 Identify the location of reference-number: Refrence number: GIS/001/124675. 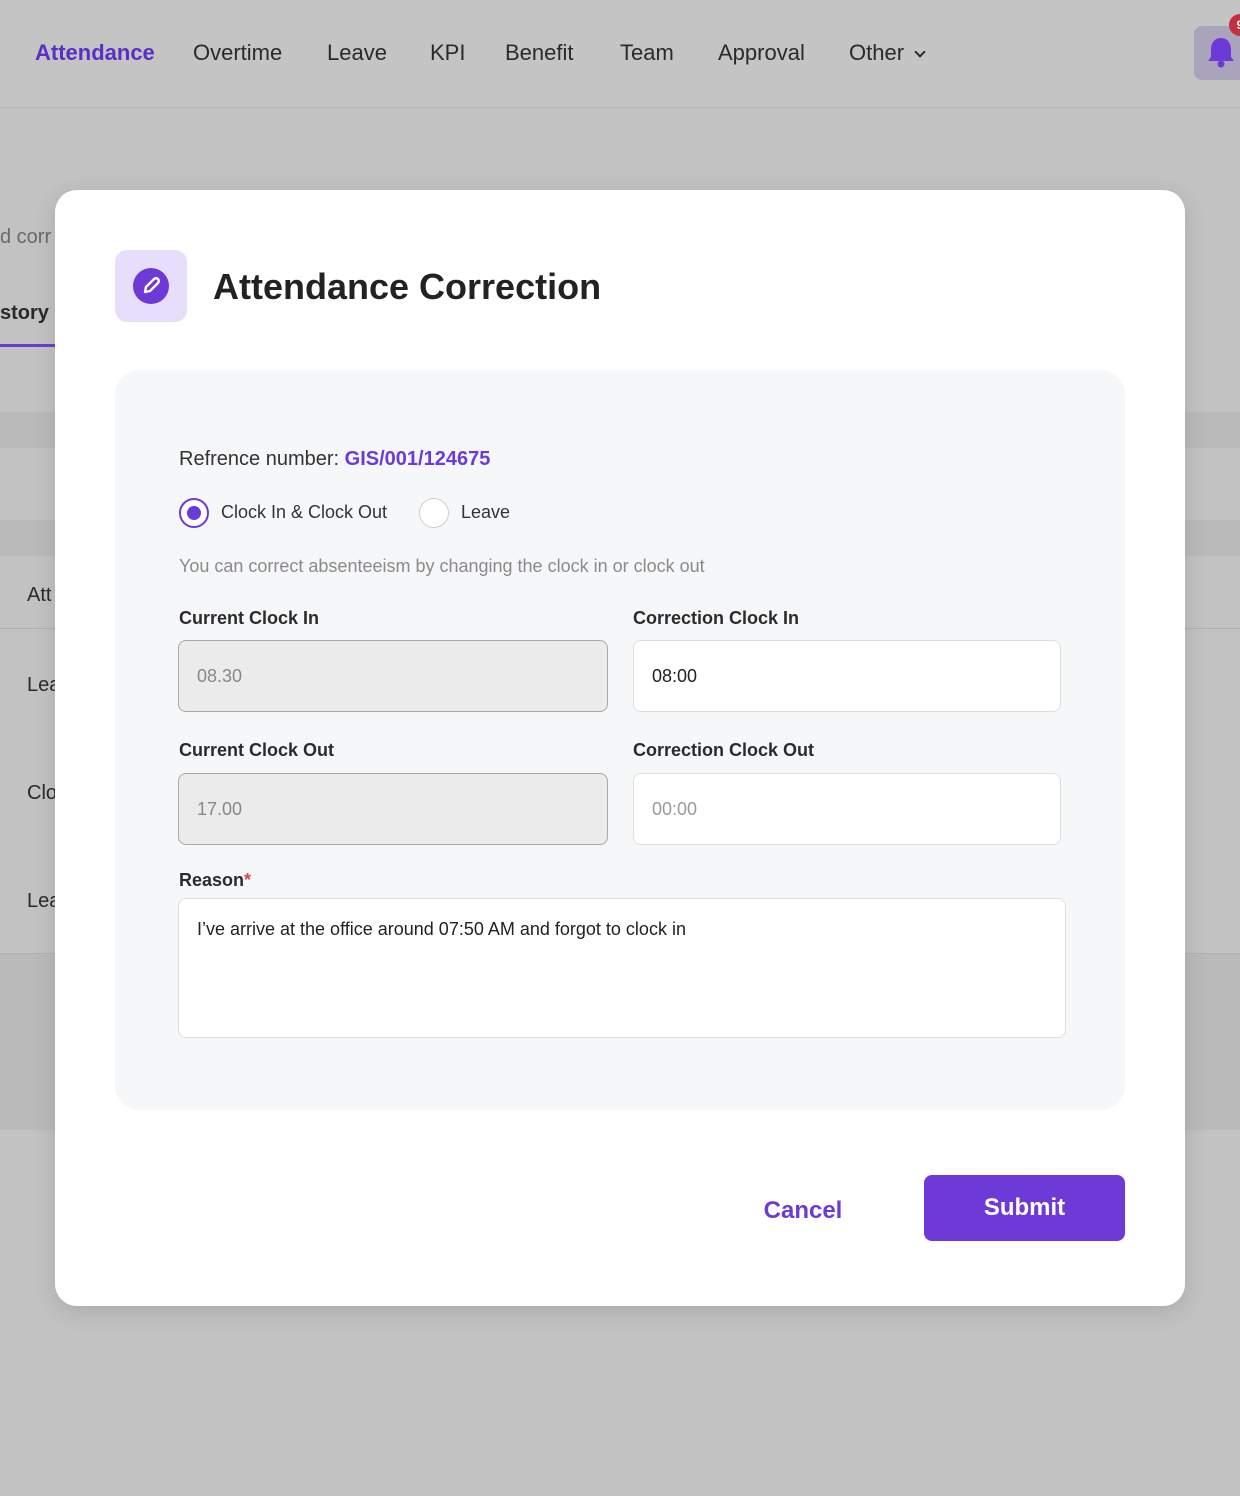
(334, 459).